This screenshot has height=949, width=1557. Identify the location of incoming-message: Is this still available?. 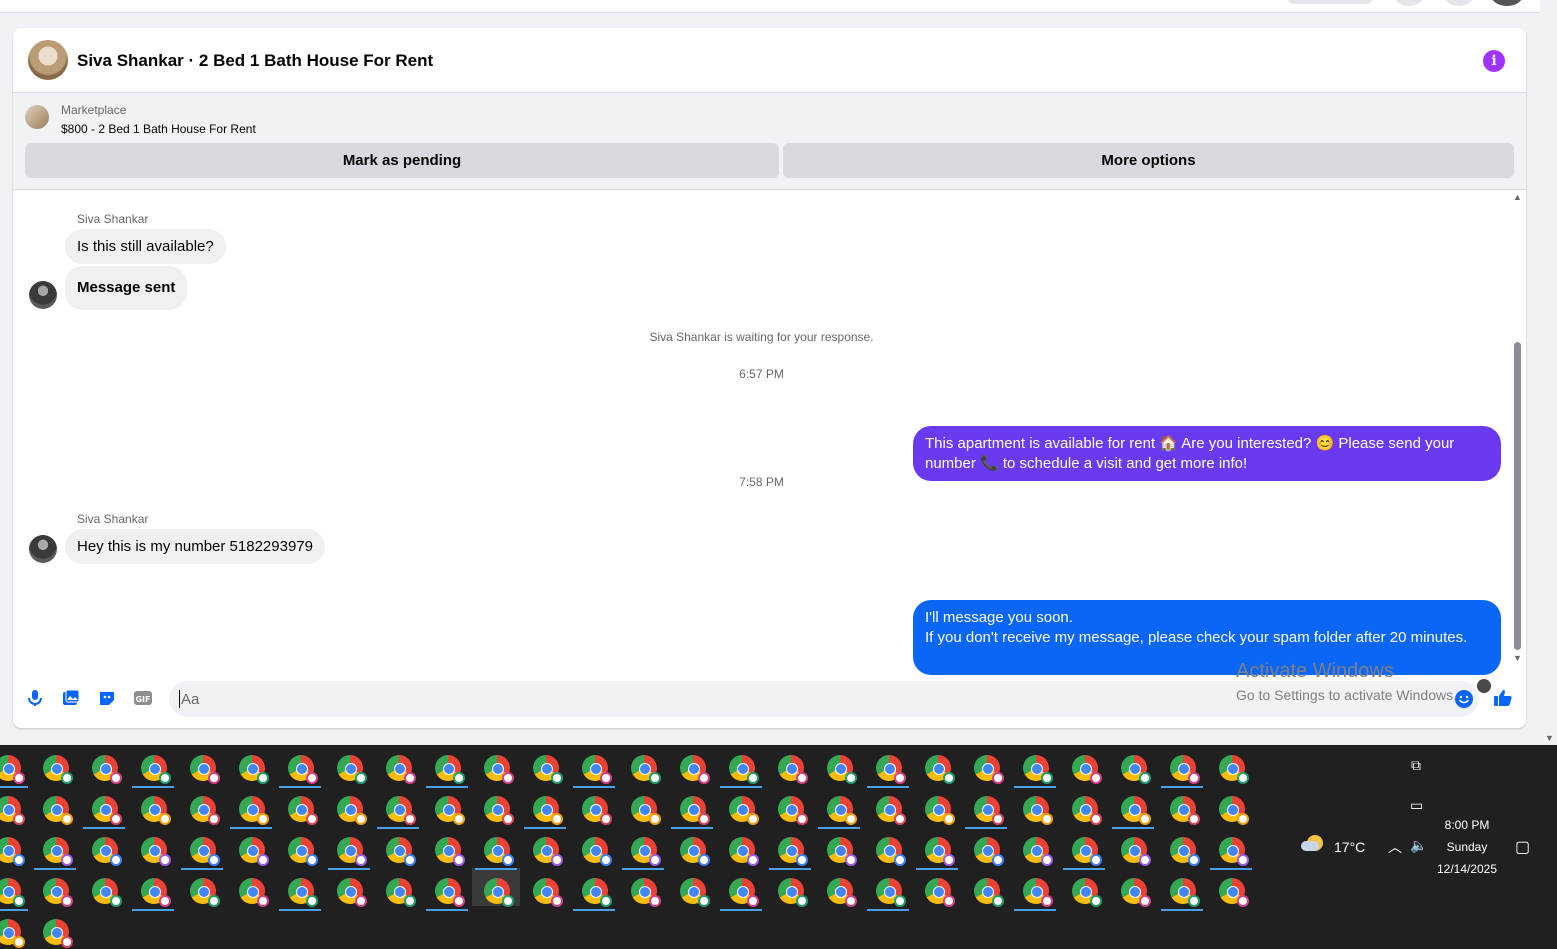
(145, 246).